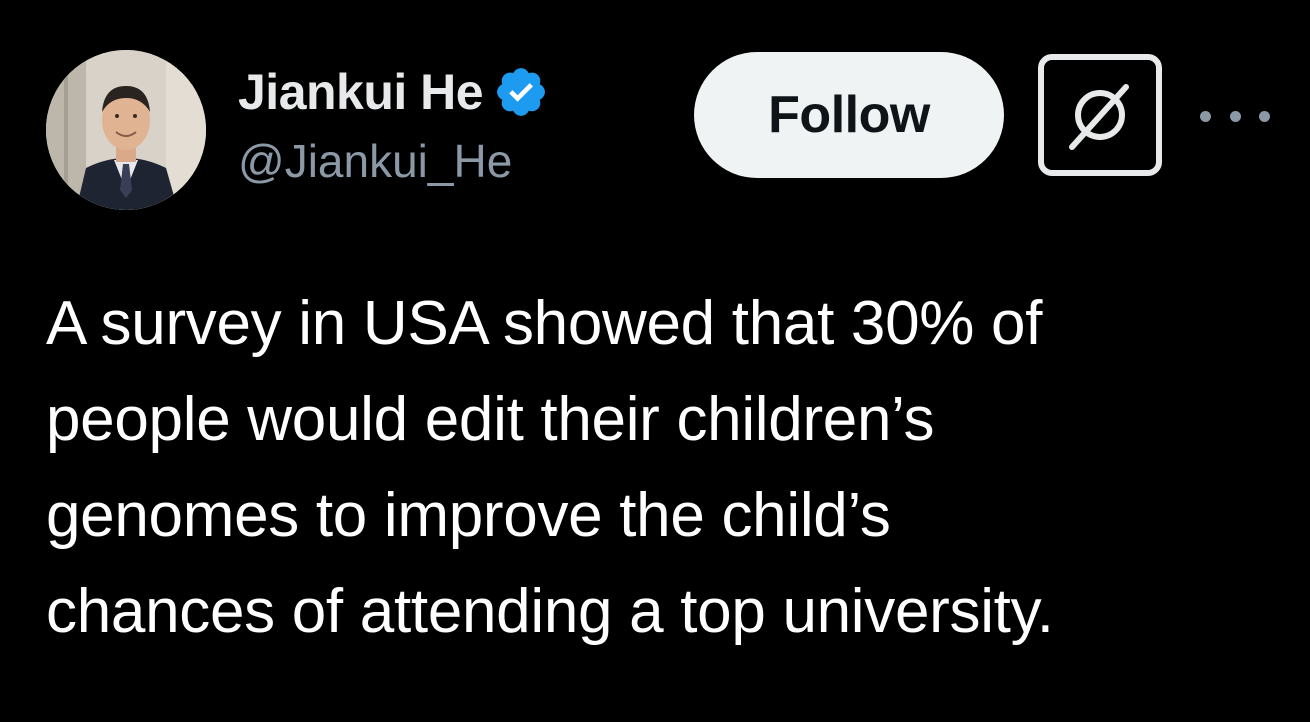 This screenshot has height=722, width=1310. What do you see at coordinates (361, 92) in the screenshot?
I see `display-name: Jiankui He` at bounding box center [361, 92].